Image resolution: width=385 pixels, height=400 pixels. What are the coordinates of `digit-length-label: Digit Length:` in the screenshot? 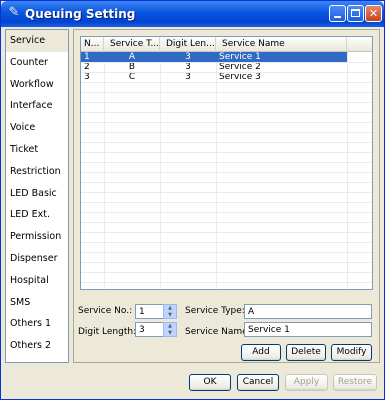 It's located at (107, 332).